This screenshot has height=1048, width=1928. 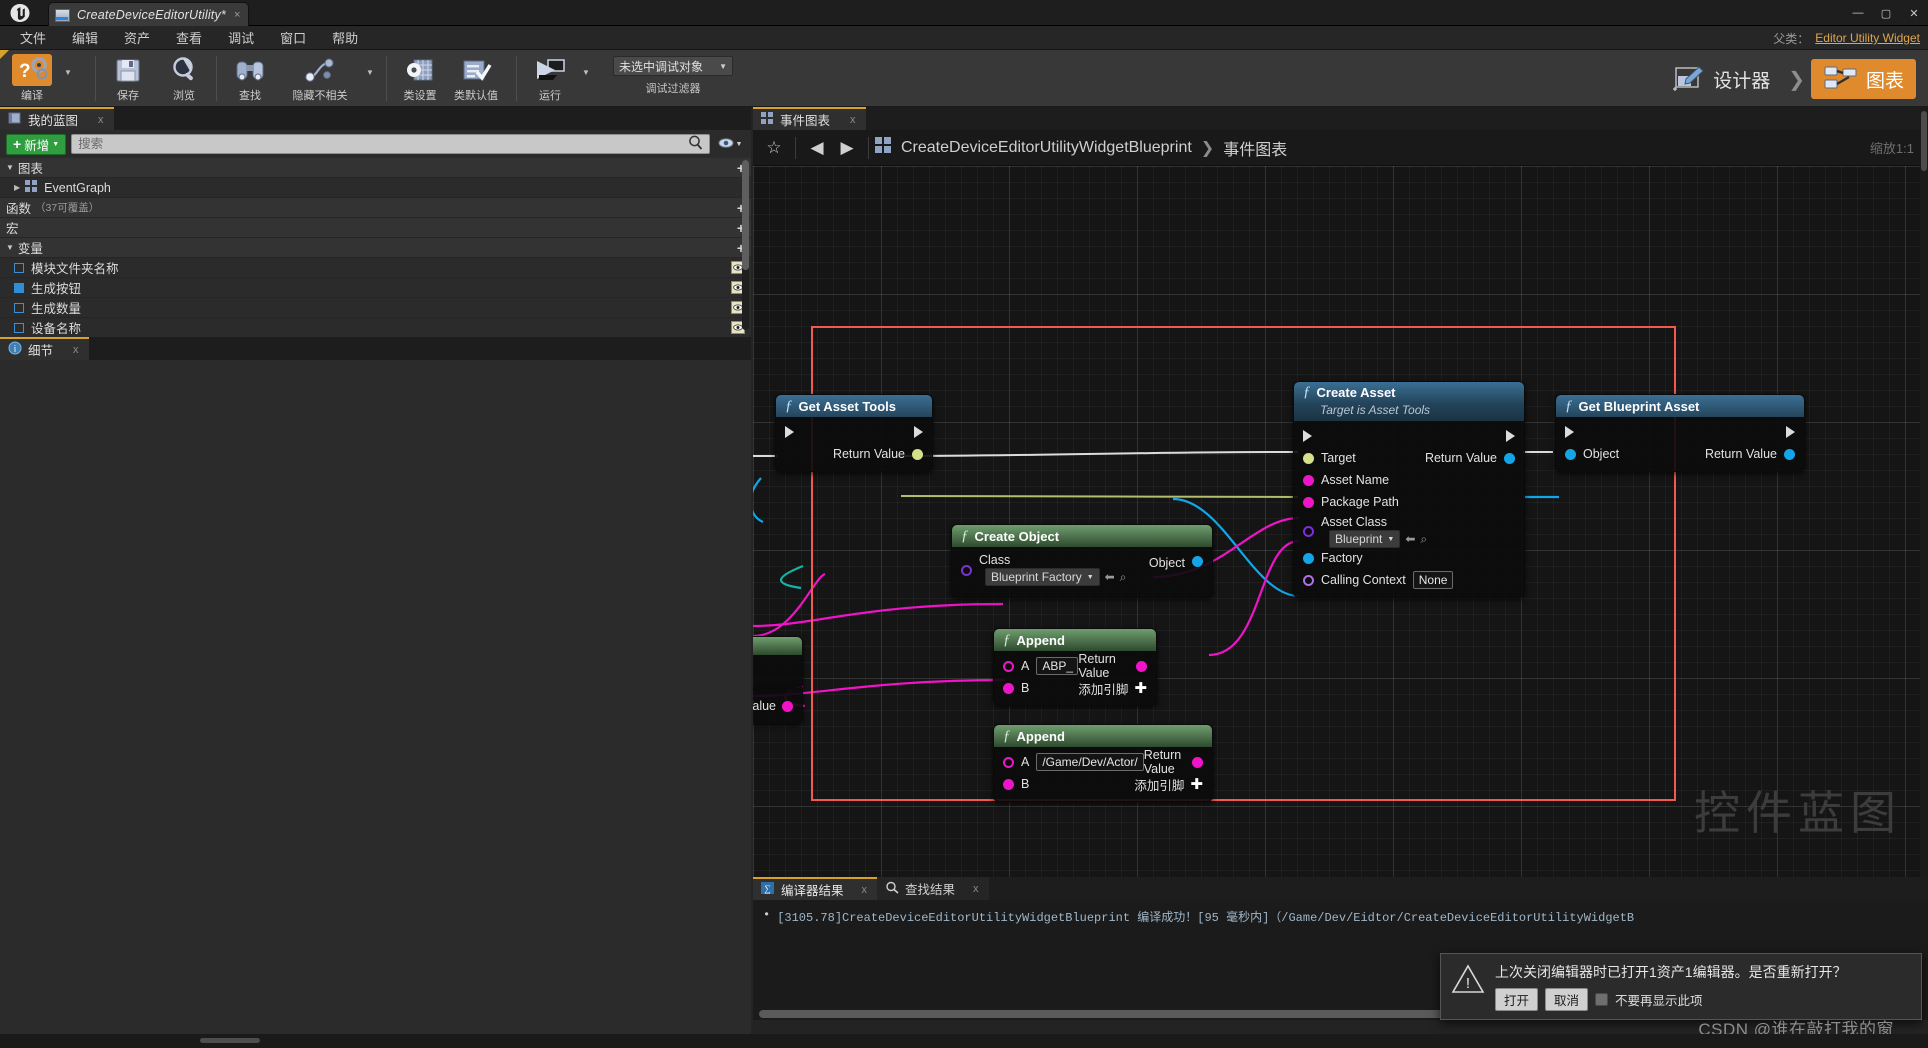 What do you see at coordinates (76, 350) in the screenshot?
I see `tab-details-close-icon: x` at bounding box center [76, 350].